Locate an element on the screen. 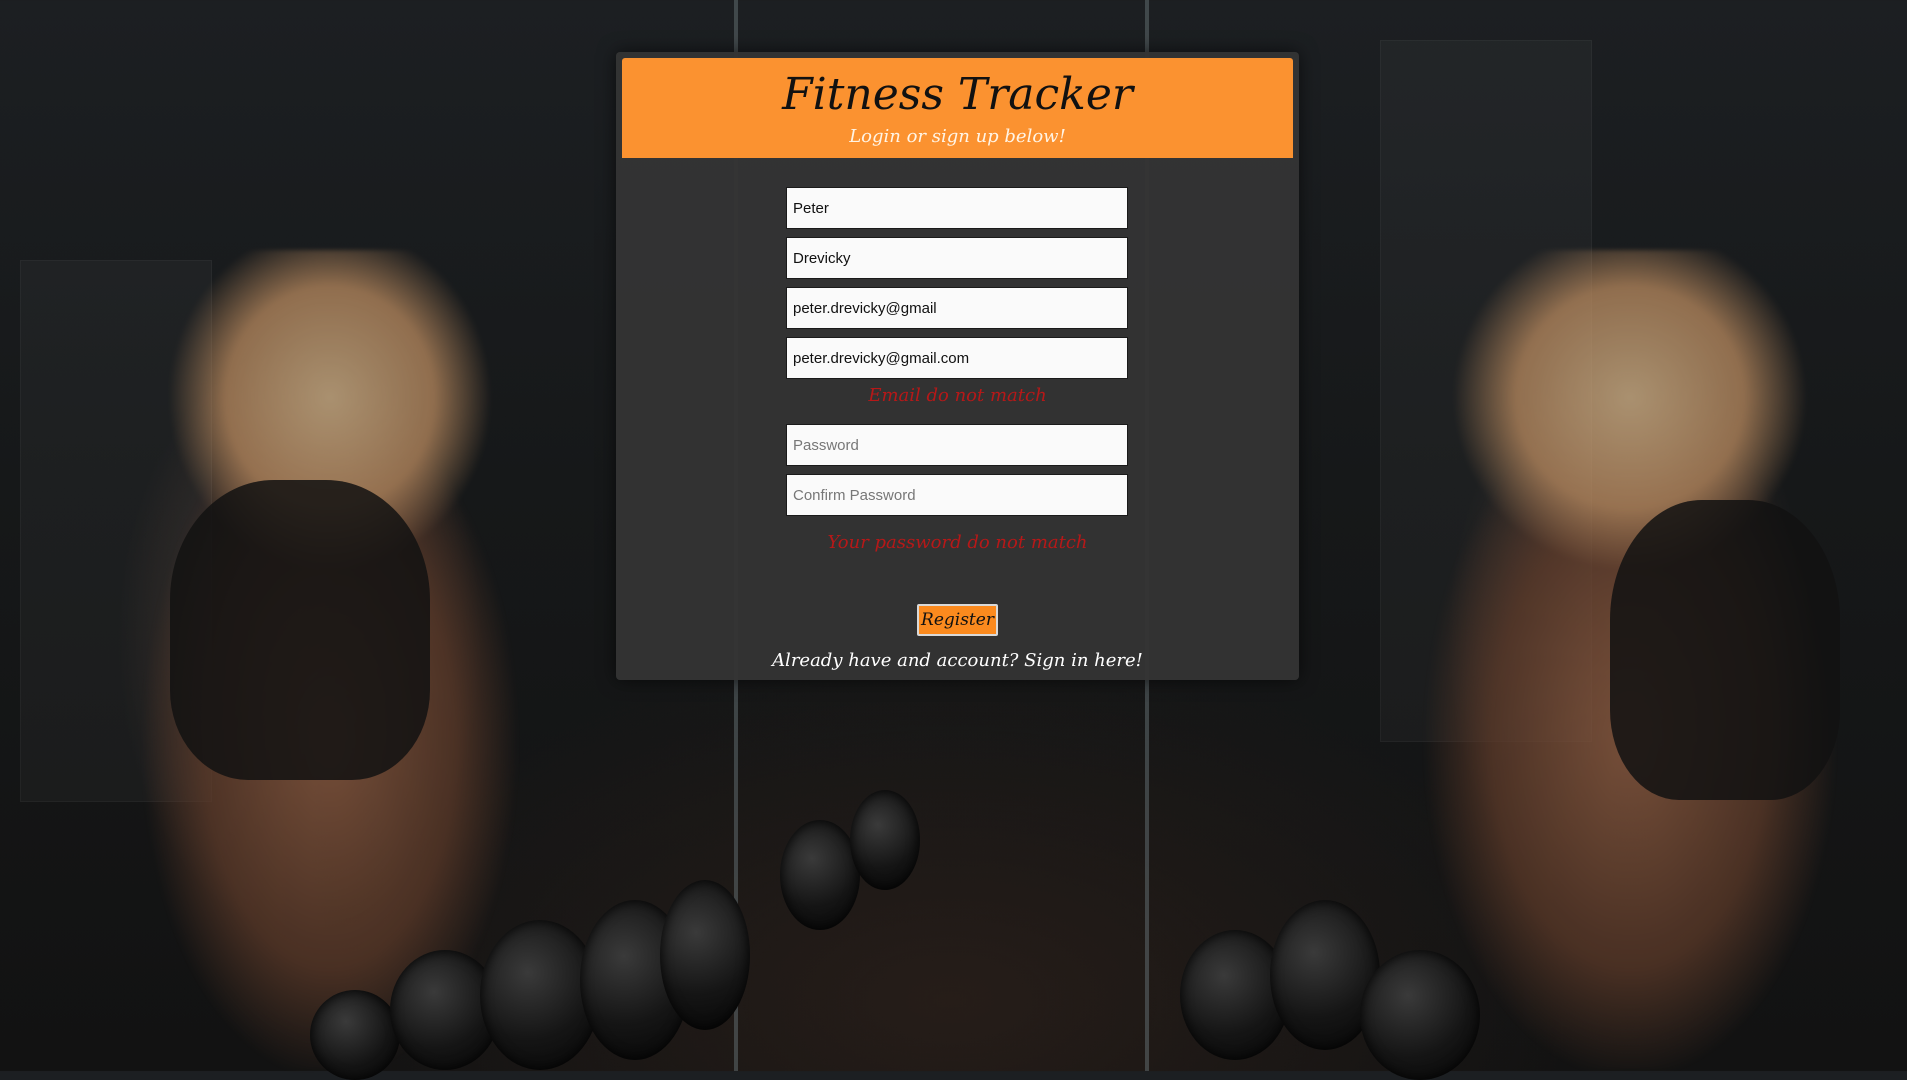  confirm-password-input is located at coordinates (957, 495).